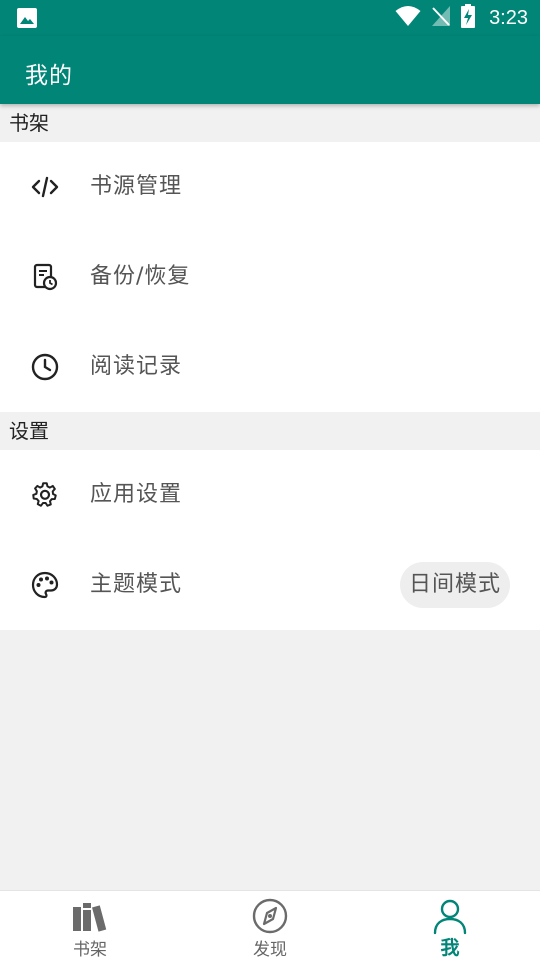  What do you see at coordinates (140, 276) in the screenshot?
I see `menu-item-label: 备份/恢复` at bounding box center [140, 276].